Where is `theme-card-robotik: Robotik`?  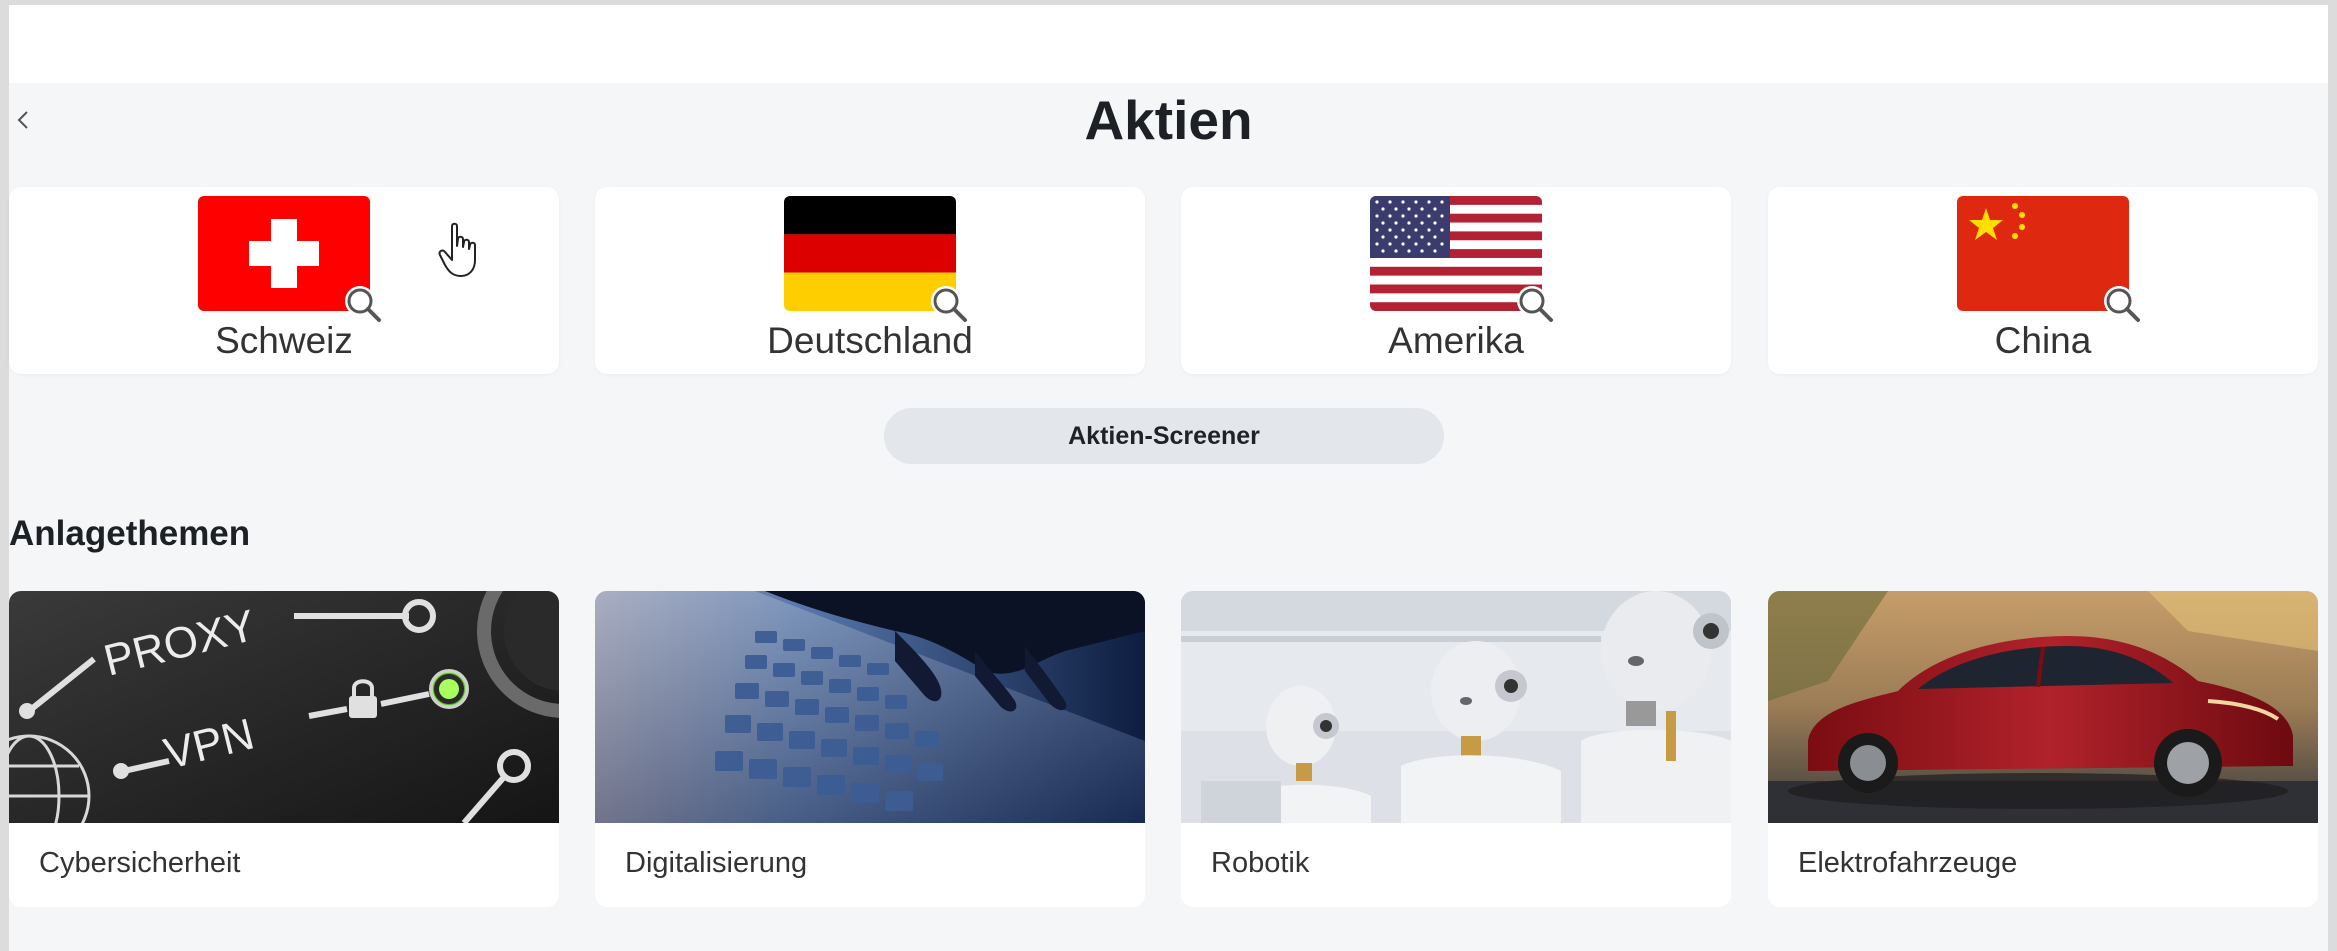 theme-card-robotik: Robotik is located at coordinates (1456, 749).